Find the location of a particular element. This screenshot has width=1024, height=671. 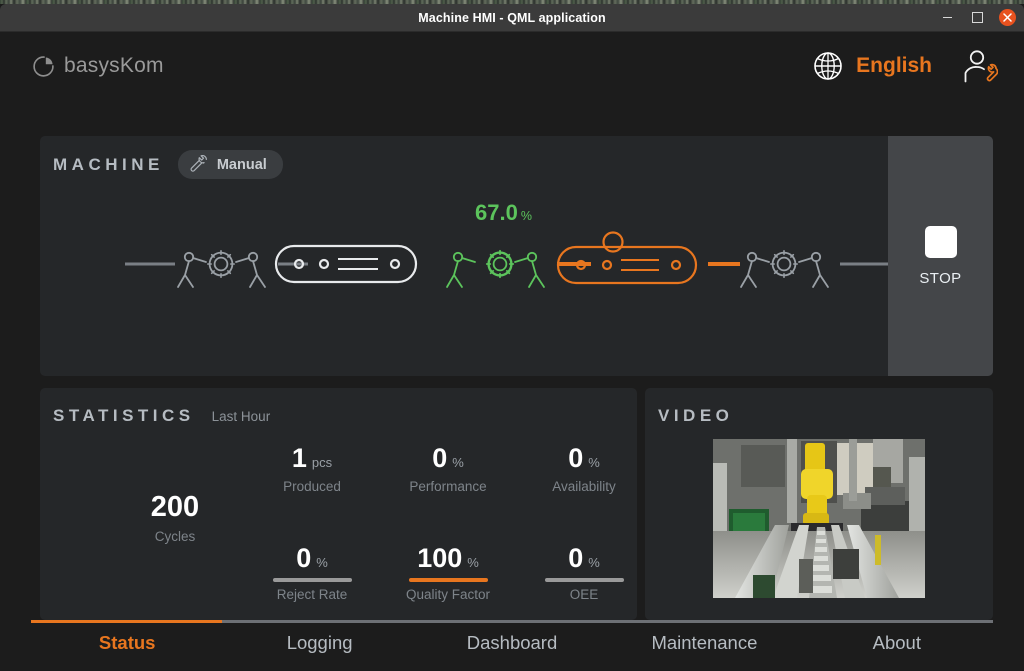

language-selector: English is located at coordinates (871, 66).